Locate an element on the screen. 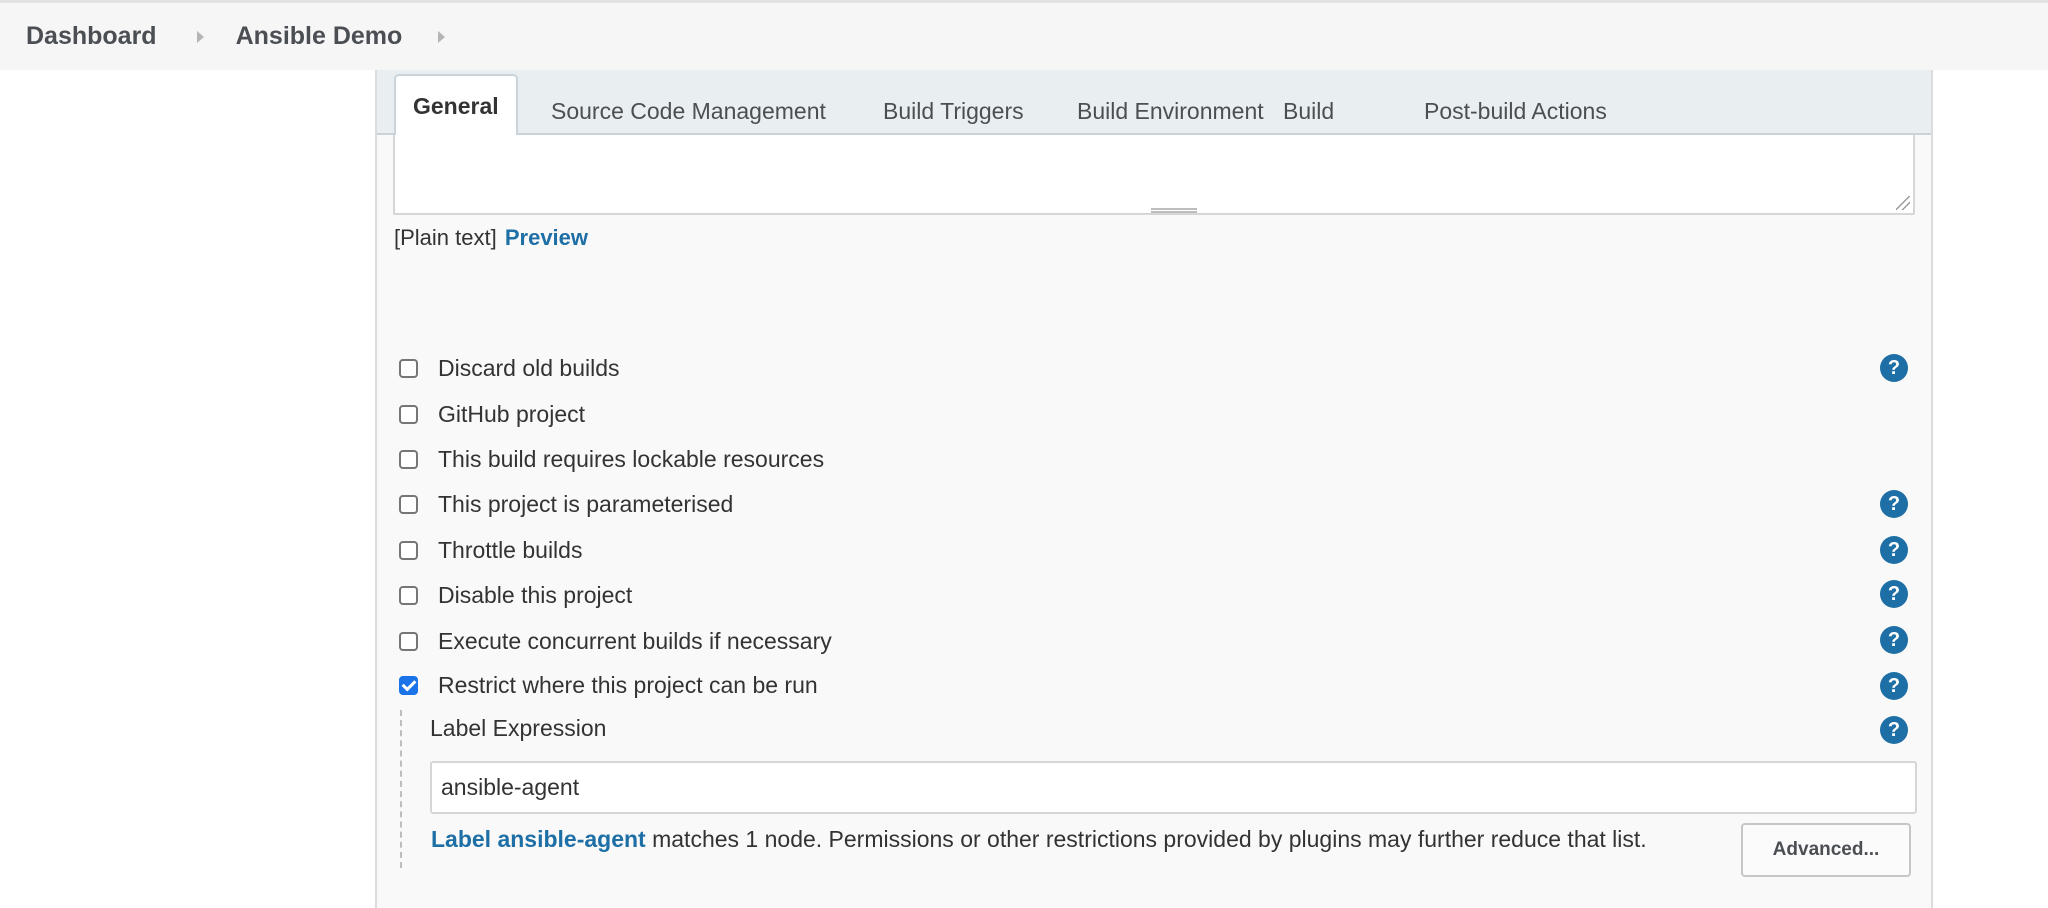 The height and width of the screenshot is (908, 2048). breadcrumb-dashboard: Dashboard is located at coordinates (91, 36).